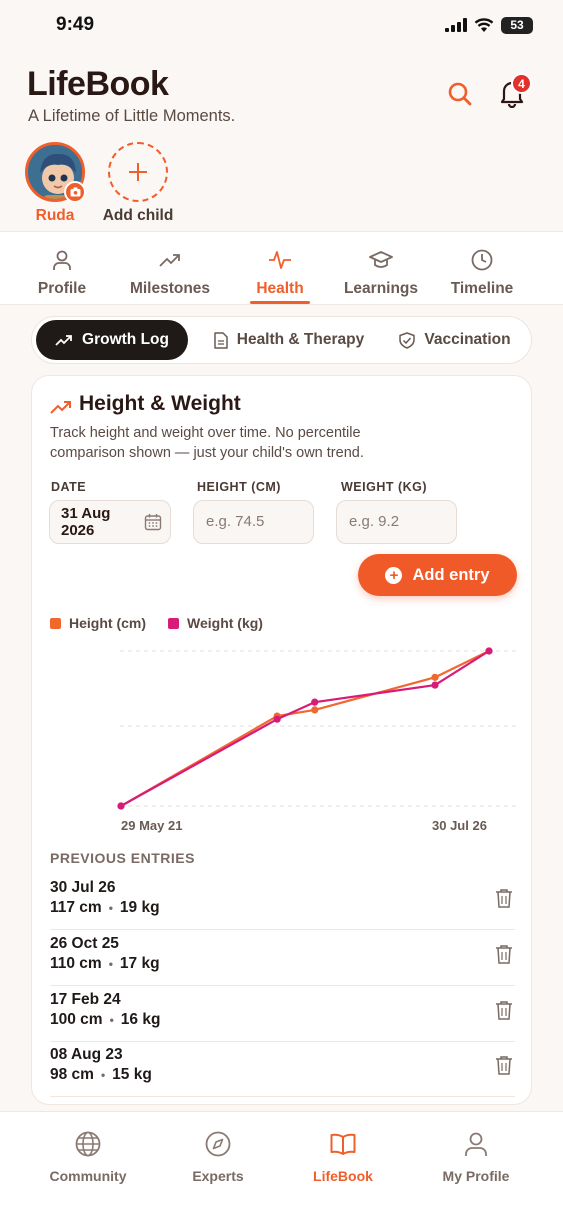  What do you see at coordinates (105, 908) in the screenshot?
I see `entry-values: 117 cm • 19 kg` at bounding box center [105, 908].